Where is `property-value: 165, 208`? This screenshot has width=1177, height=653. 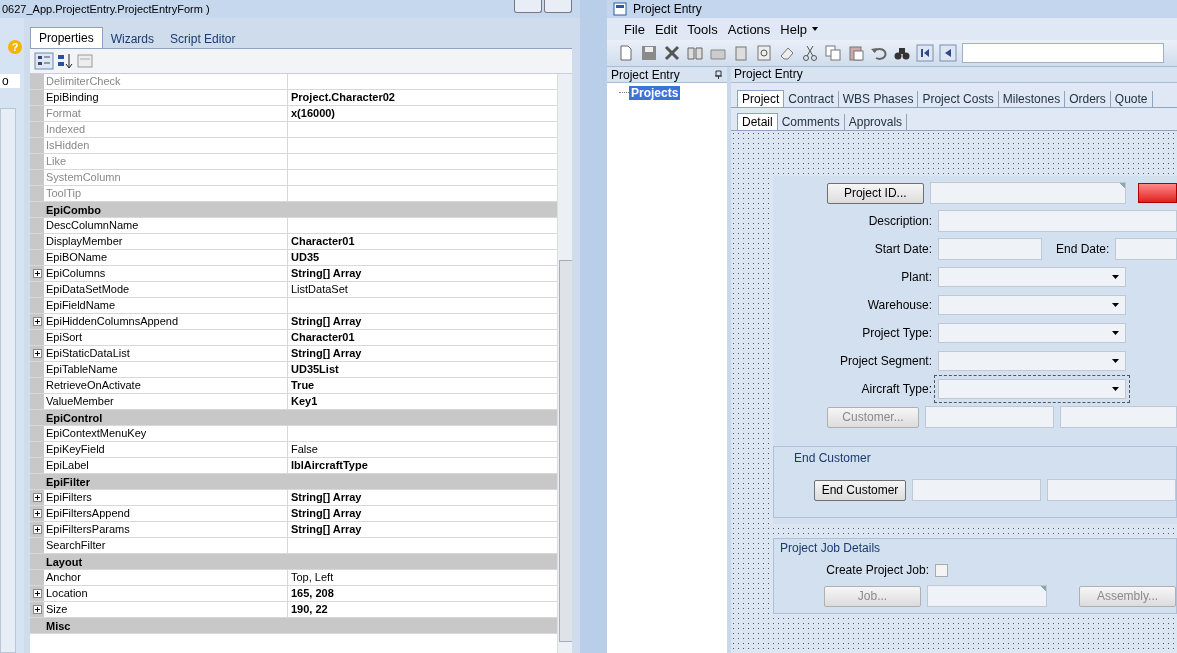
property-value: 165, 208 is located at coordinates (422, 593).